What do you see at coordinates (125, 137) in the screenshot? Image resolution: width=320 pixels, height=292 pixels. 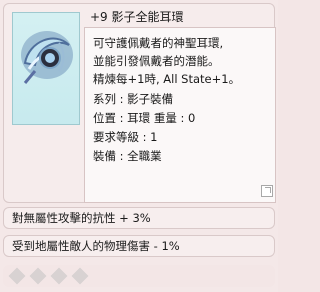 I see `description-line: 要求等級 : 1` at bounding box center [125, 137].